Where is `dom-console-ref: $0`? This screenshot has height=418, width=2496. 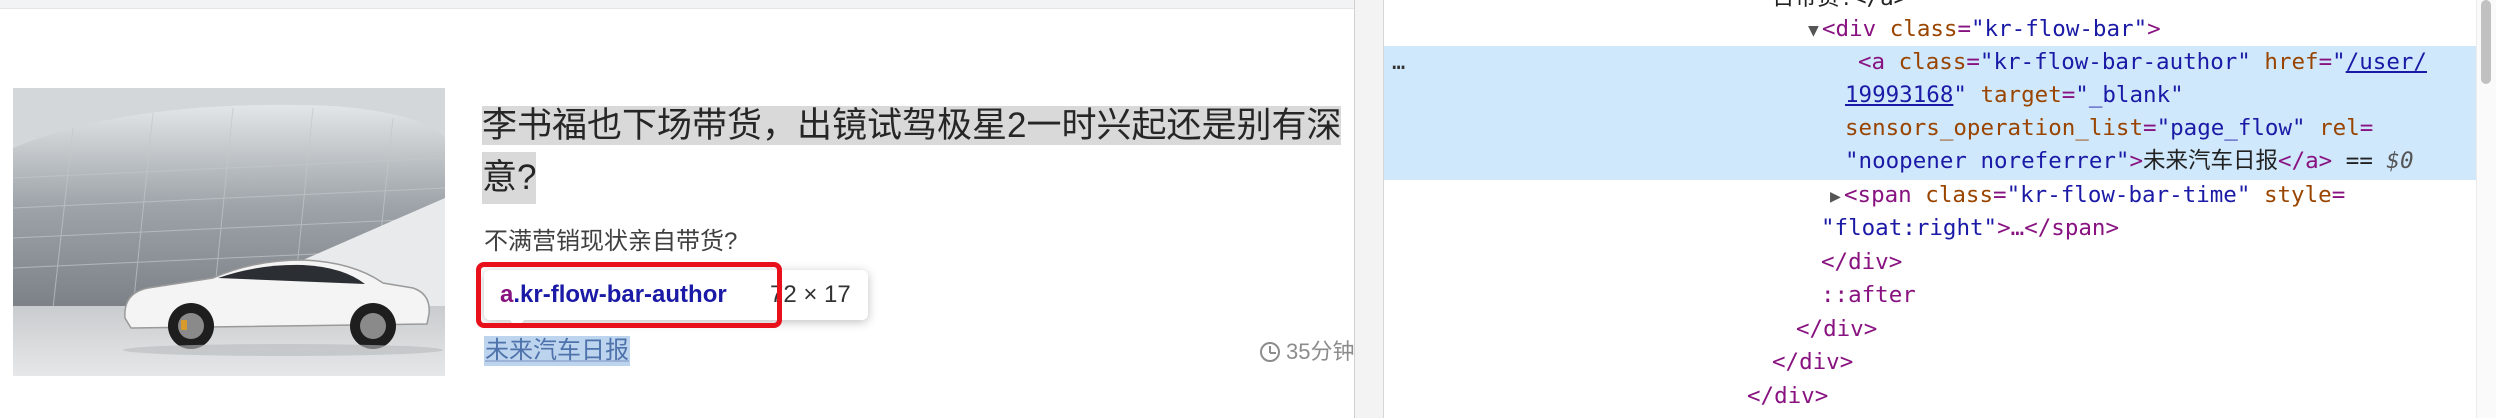 dom-console-ref: $0 is located at coordinates (2400, 161).